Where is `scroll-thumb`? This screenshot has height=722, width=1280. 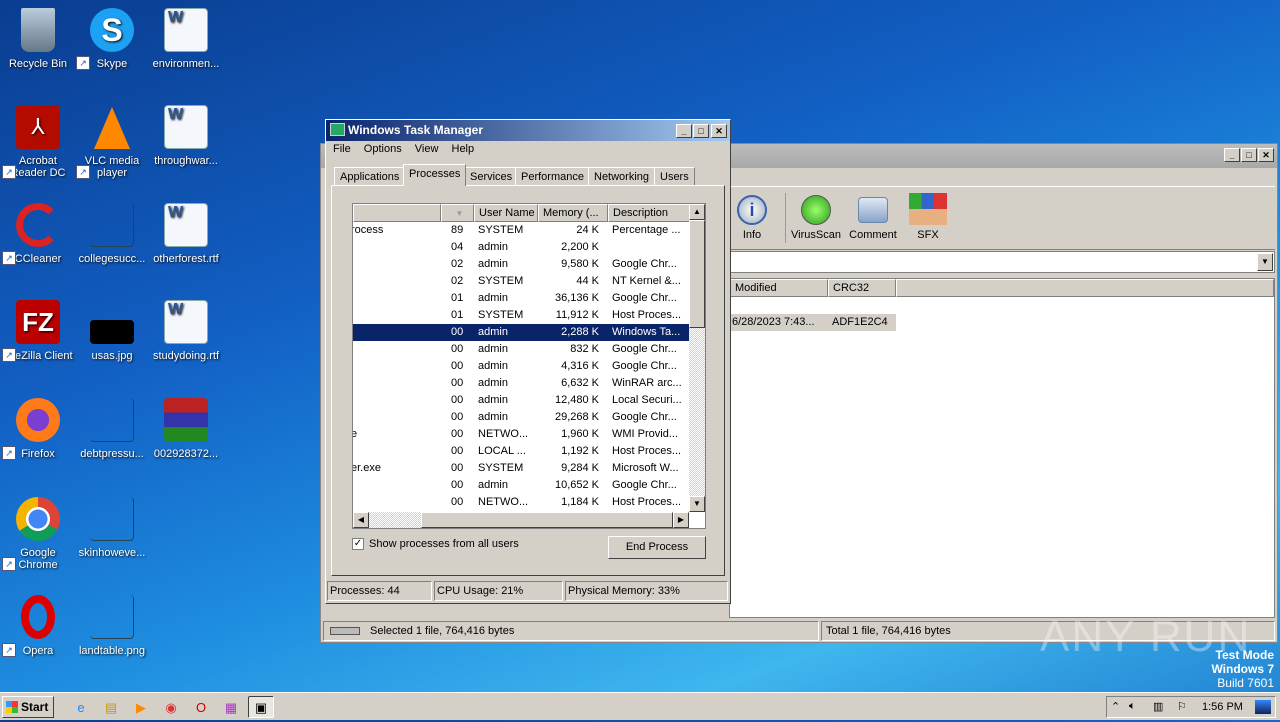
scroll-thumb is located at coordinates (697, 274).